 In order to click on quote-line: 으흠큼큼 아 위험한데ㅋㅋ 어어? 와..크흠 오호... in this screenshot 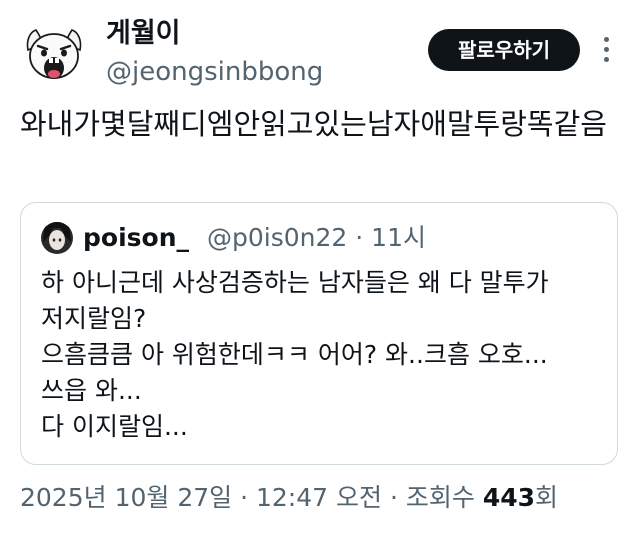, I will do `click(294, 354)`.